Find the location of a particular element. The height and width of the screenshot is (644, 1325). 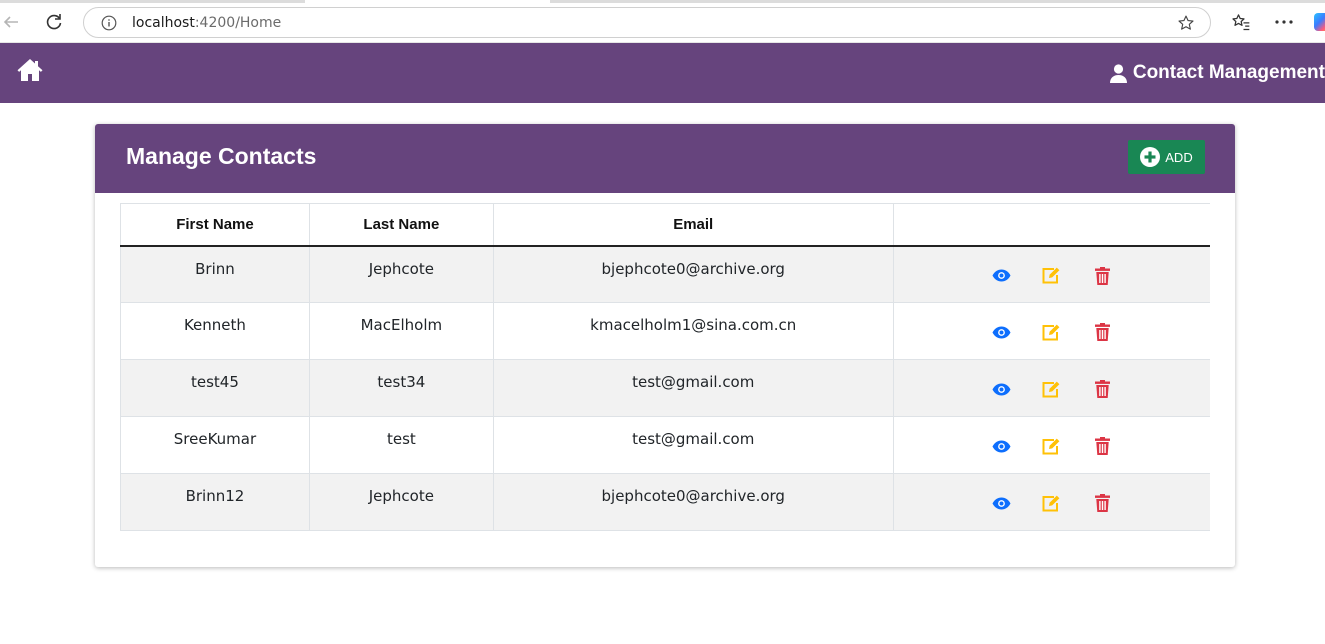

address-bar: localhost:4200/Home is located at coordinates (647, 22).